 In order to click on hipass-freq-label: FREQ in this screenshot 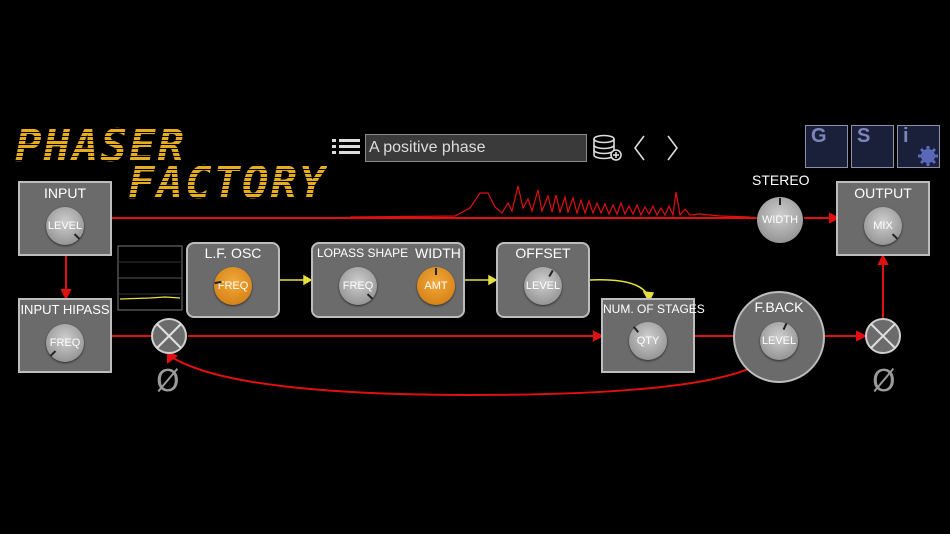, I will do `click(65, 343)`.